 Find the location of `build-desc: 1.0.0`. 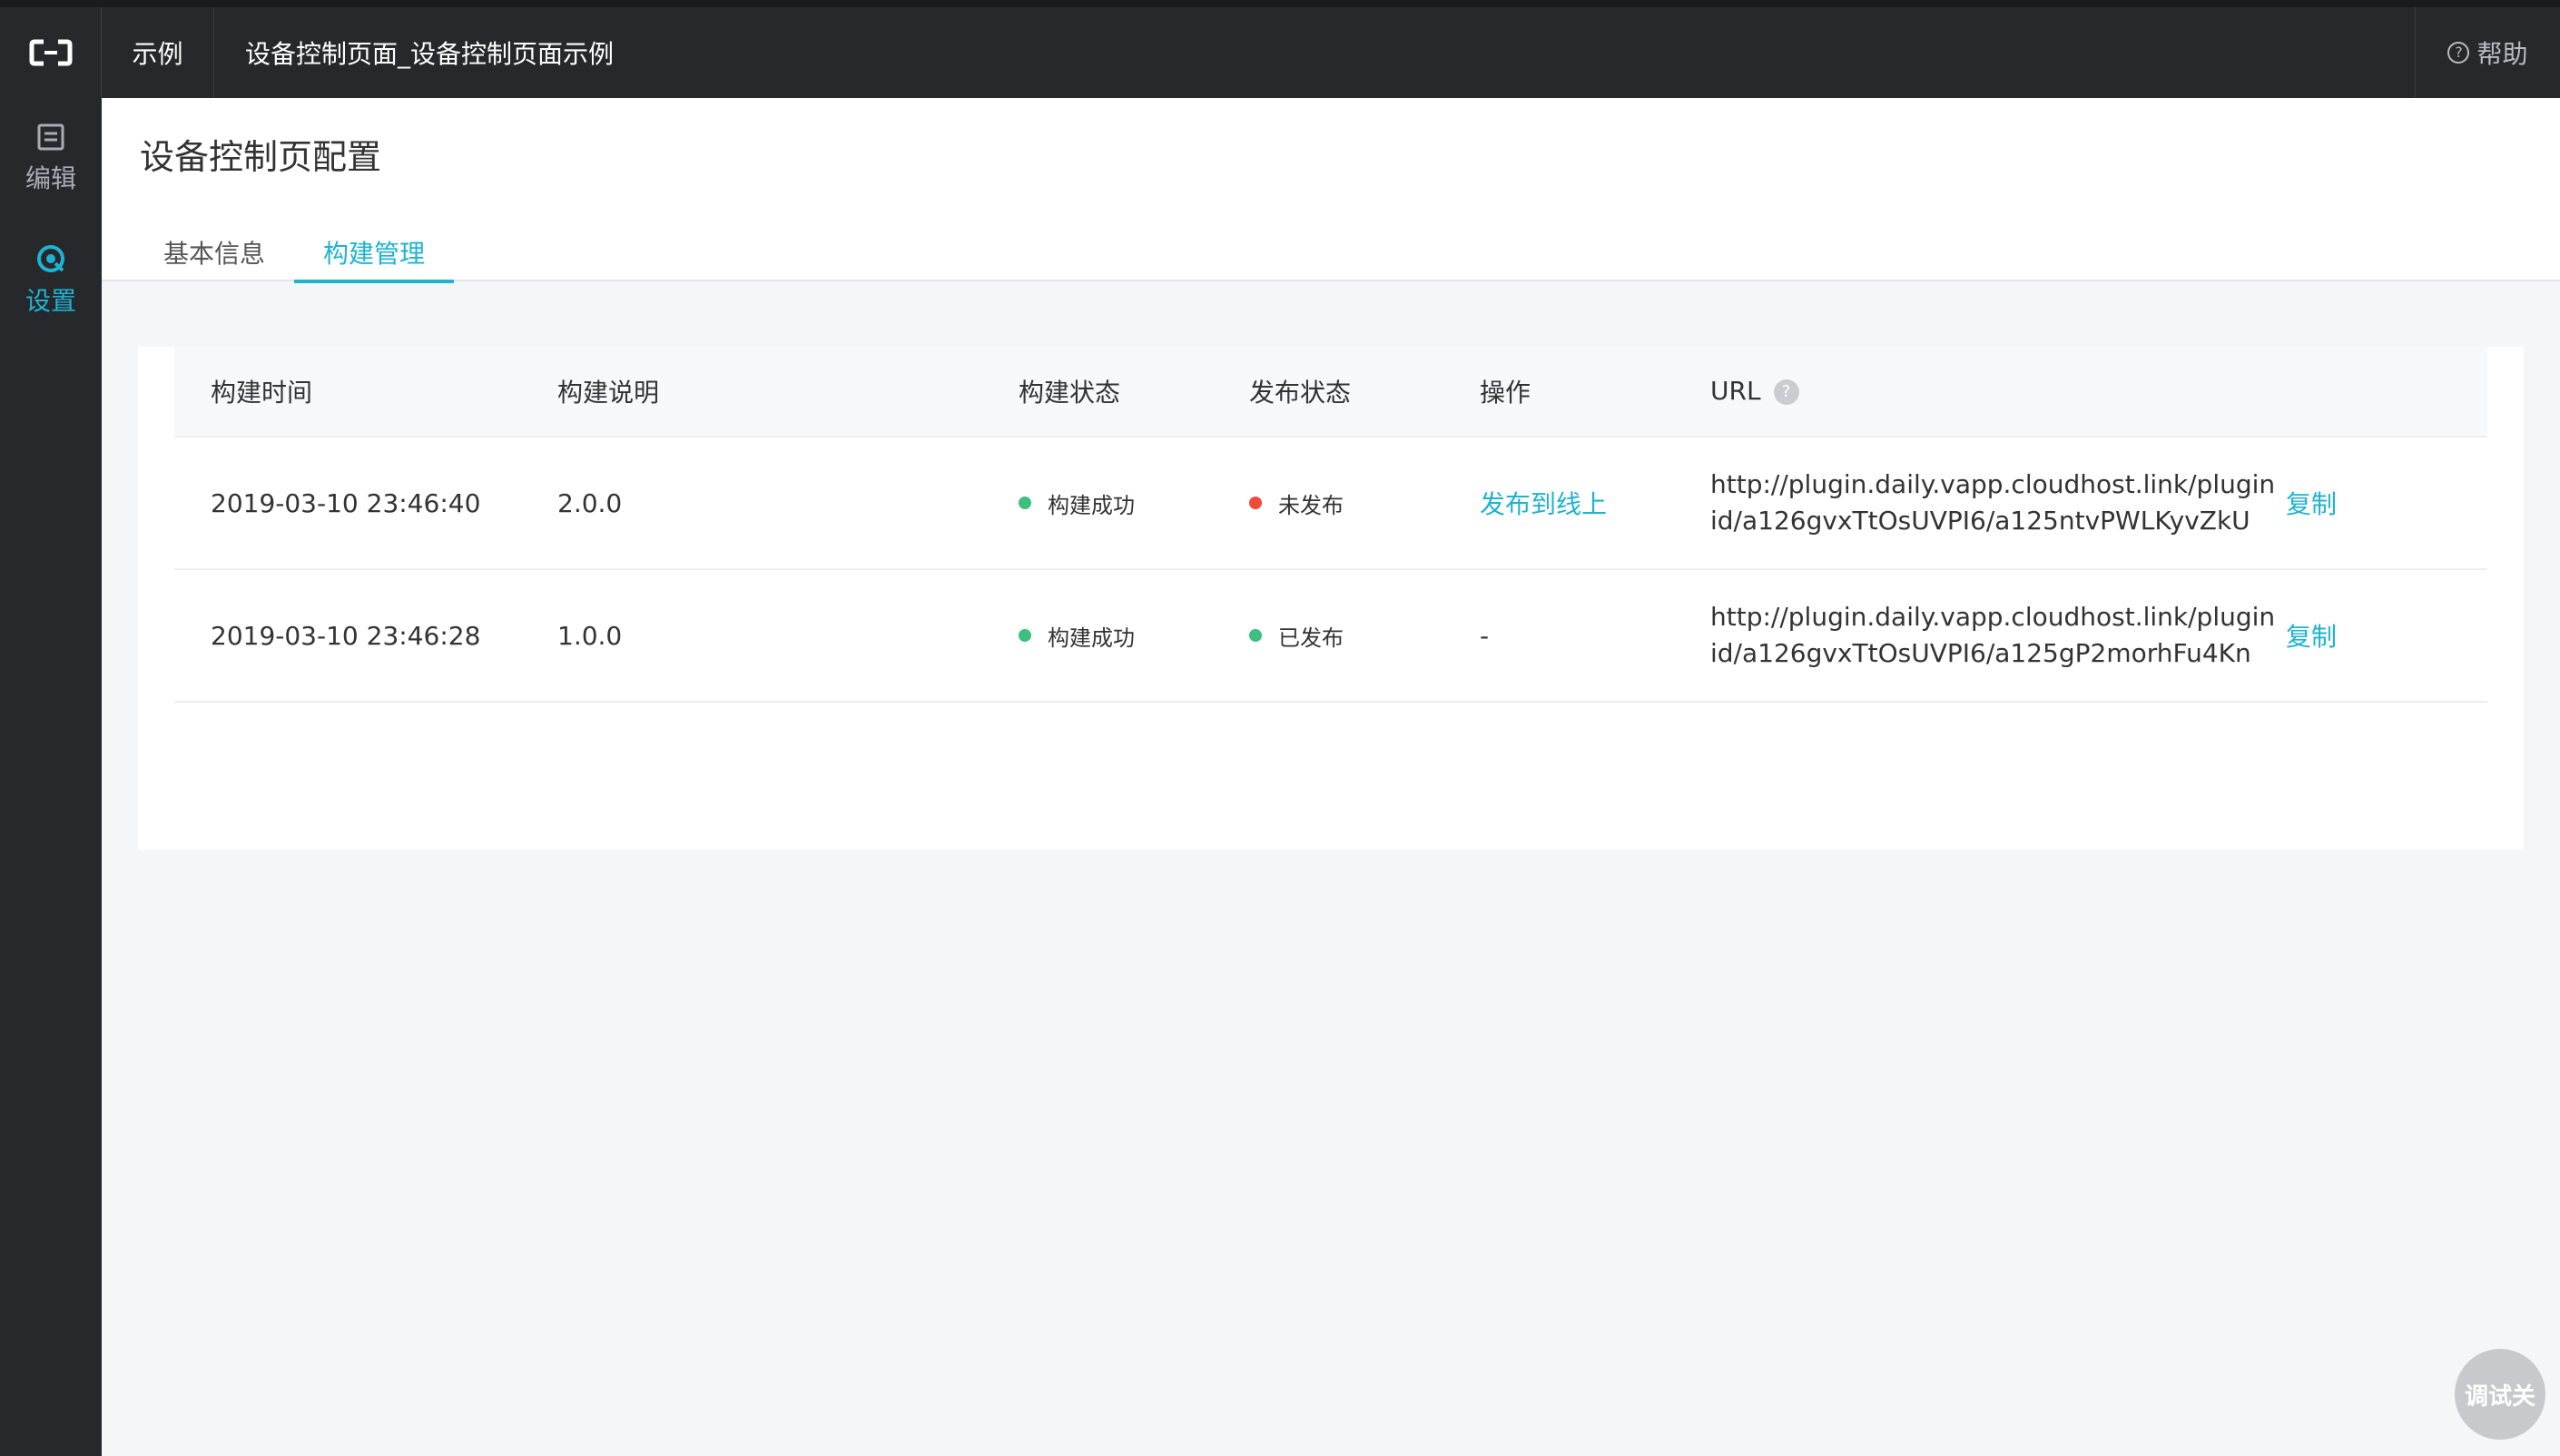

build-desc: 1.0.0 is located at coordinates (590, 635).